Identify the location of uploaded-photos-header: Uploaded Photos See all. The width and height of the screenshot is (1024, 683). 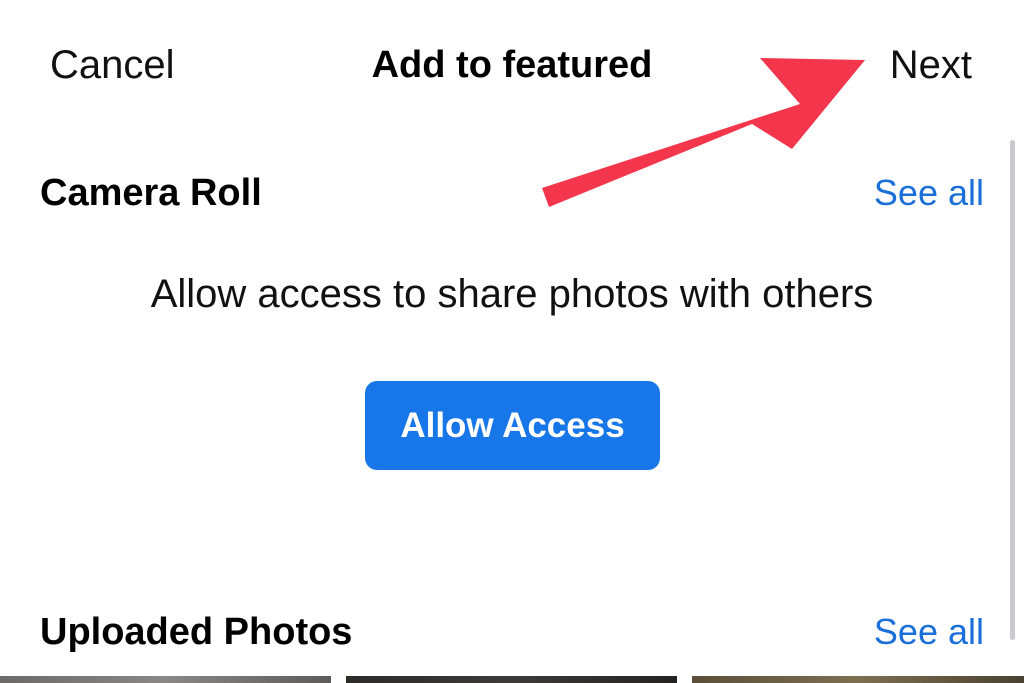
(512, 632).